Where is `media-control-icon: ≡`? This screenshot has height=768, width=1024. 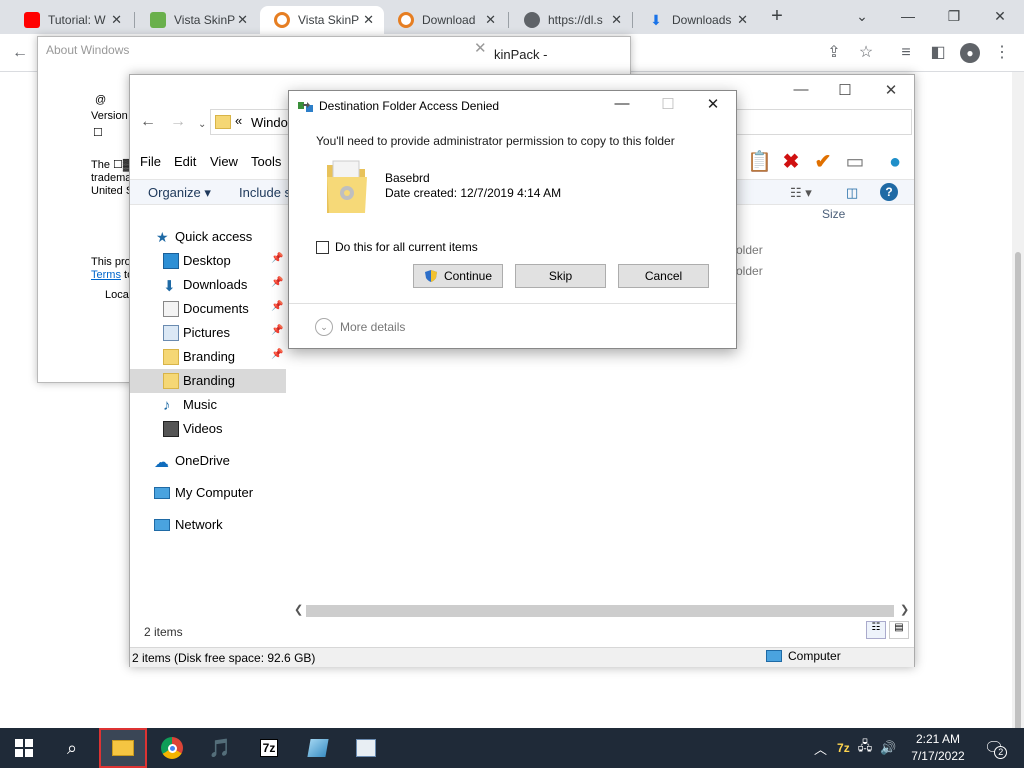
media-control-icon: ≡ is located at coordinates (906, 53).